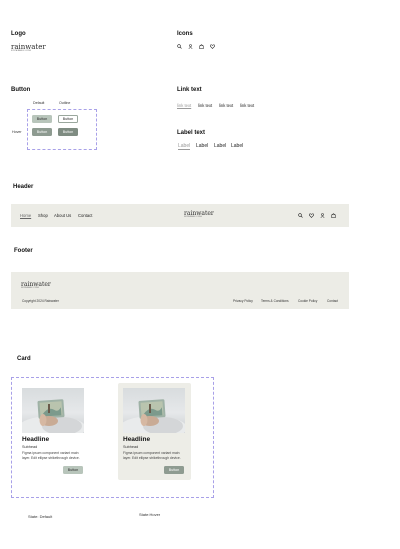  Describe the element at coordinates (68, 119) in the screenshot. I see `button-outline: Button` at that location.